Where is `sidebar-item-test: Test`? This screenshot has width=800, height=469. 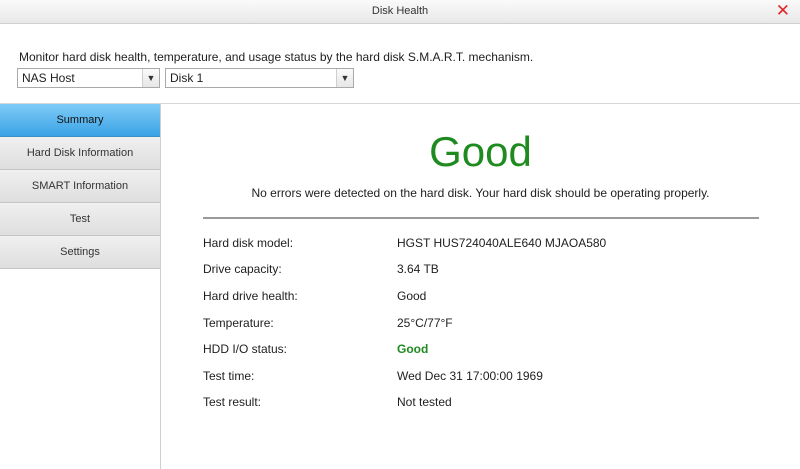
sidebar-item-test: Test is located at coordinates (80, 219).